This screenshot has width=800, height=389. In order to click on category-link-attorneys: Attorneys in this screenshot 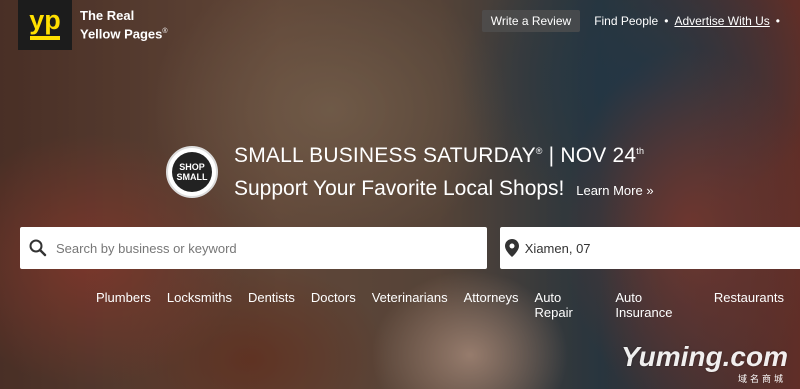, I will do `click(491, 305)`.